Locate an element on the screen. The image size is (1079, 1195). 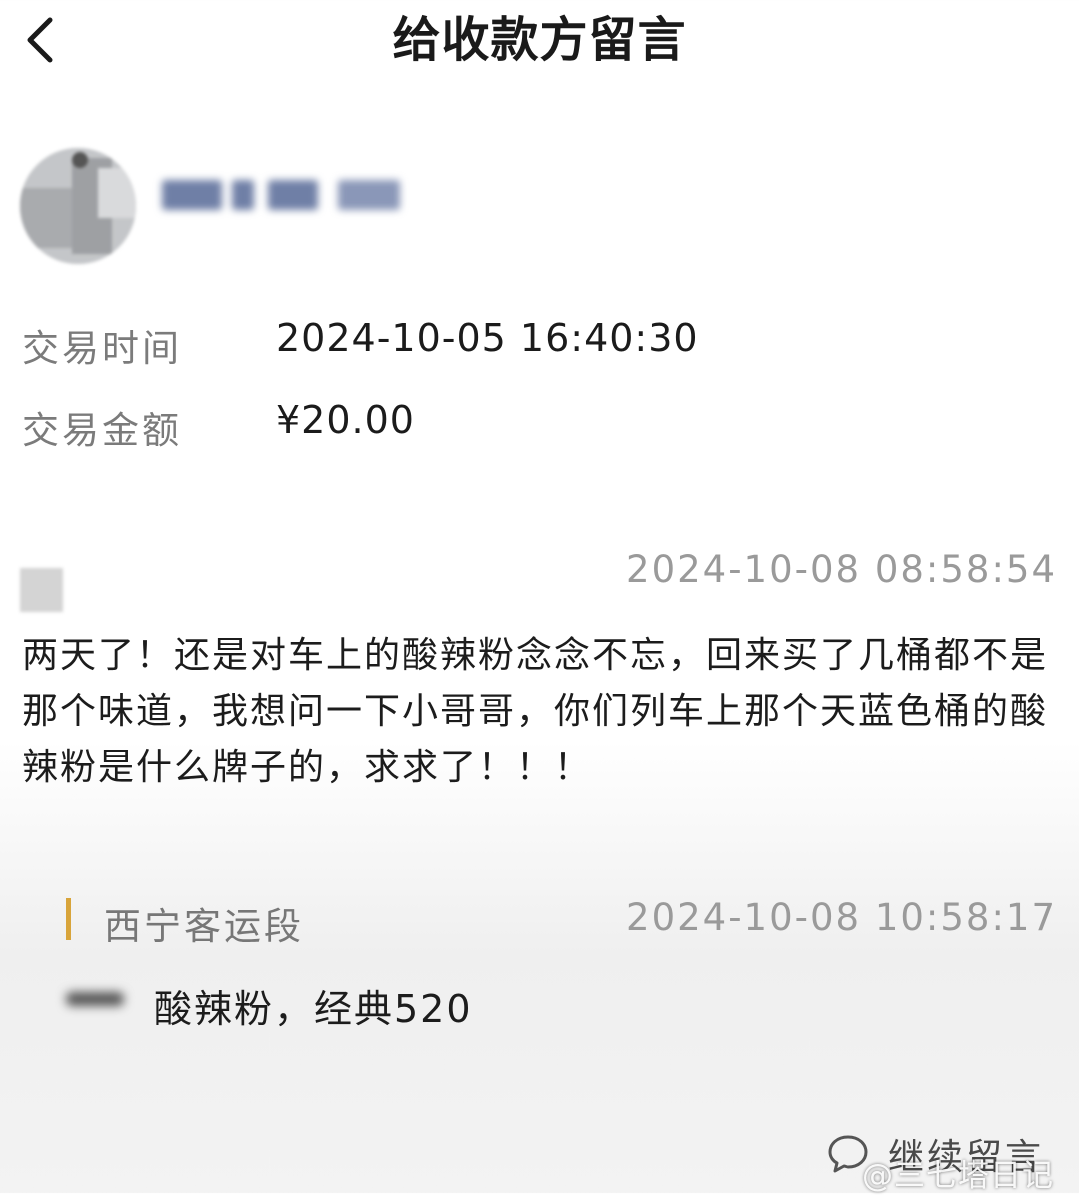
transaction-amount-value: ¥20.00 is located at coordinates (345, 420).